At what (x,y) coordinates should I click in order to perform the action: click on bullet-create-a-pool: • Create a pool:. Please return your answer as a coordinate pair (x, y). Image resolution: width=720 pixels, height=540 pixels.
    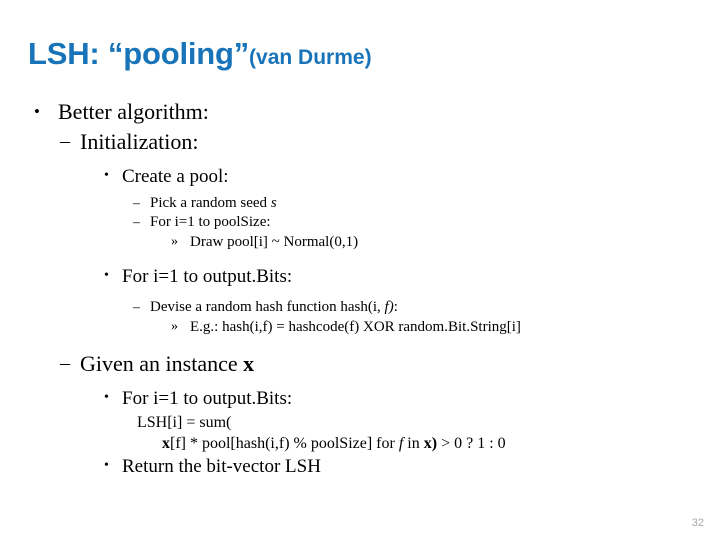
    Looking at the image, I should click on (360, 177).